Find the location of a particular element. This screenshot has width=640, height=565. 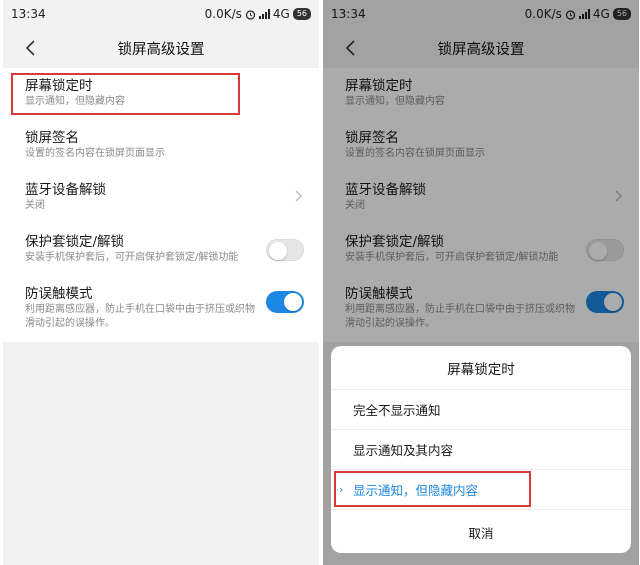

anti-touch-toggle is located at coordinates (285, 302).